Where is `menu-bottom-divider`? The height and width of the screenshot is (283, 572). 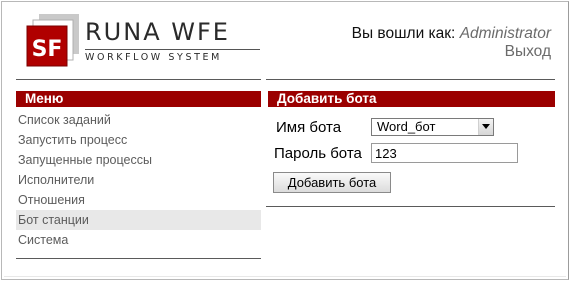 menu-bottom-divider is located at coordinates (138, 258).